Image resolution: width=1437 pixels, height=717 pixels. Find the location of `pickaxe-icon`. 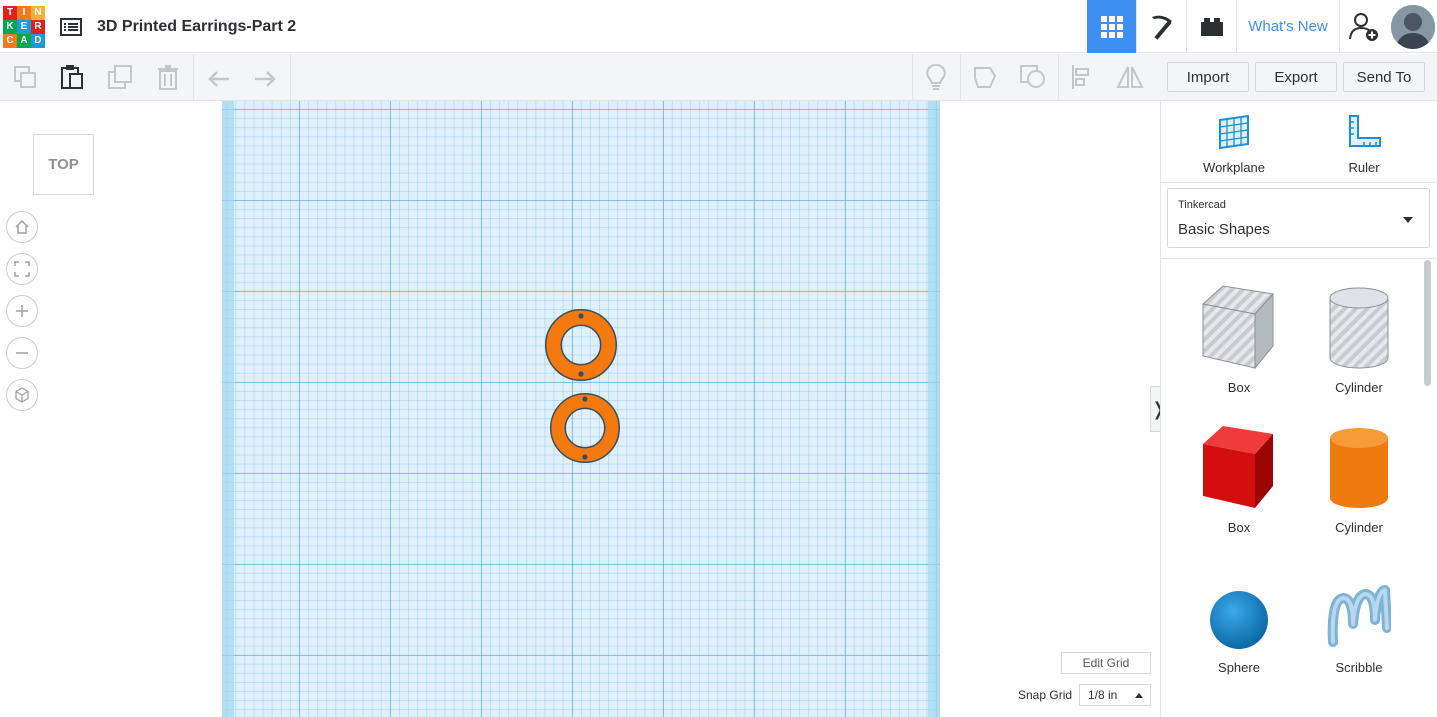

pickaxe-icon is located at coordinates (1161, 27).